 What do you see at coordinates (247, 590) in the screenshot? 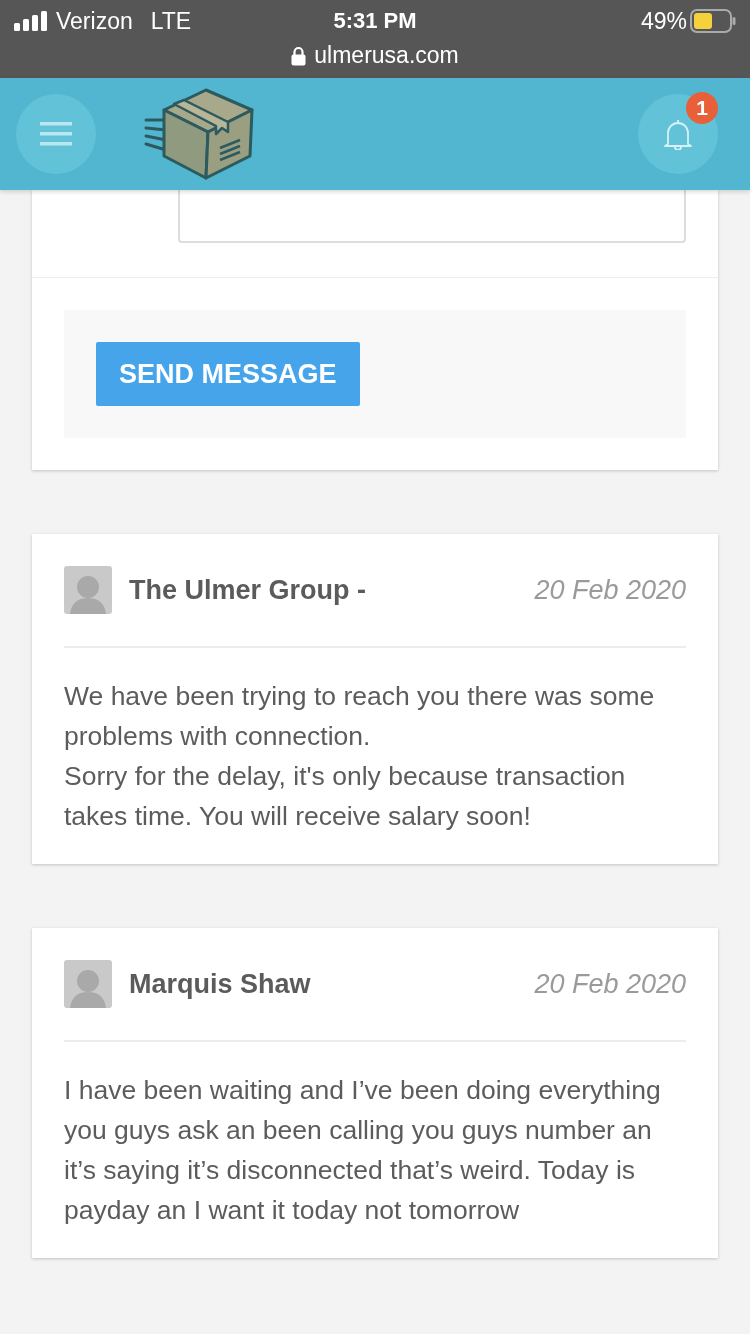
I see `author-name: The Ulmer Group -` at bounding box center [247, 590].